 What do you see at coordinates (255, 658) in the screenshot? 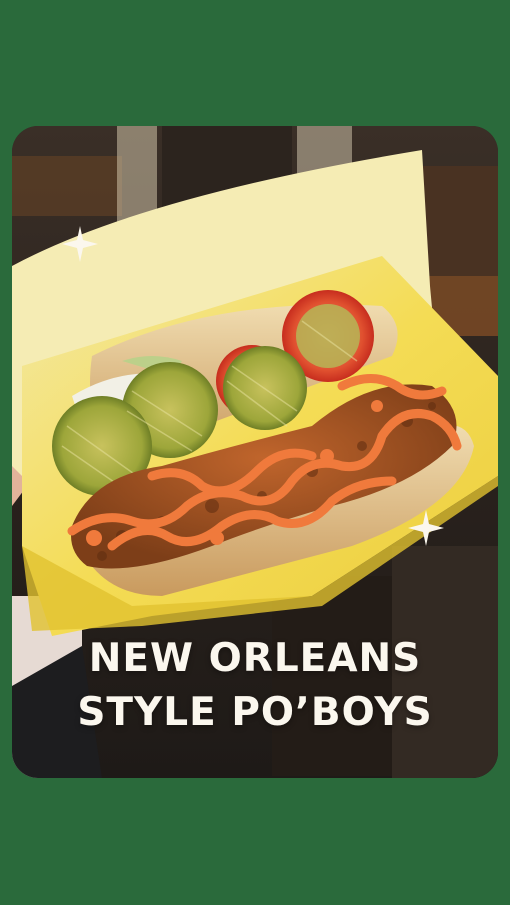
I see `headline-line-1: NEW ORLEANS` at bounding box center [255, 658].